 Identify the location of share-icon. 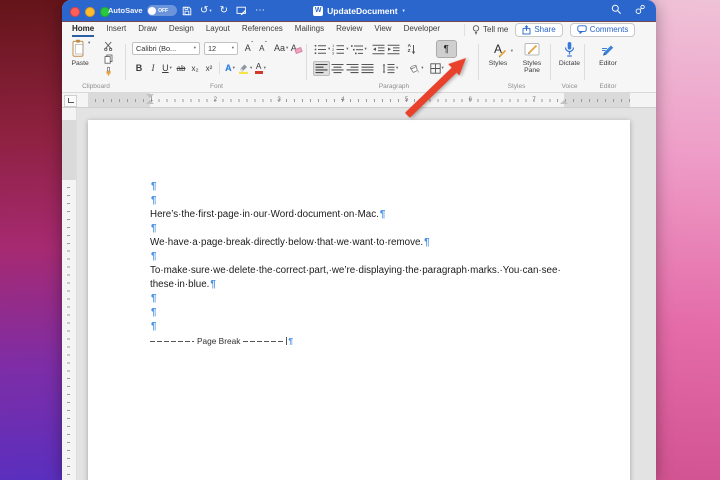
(526, 29).